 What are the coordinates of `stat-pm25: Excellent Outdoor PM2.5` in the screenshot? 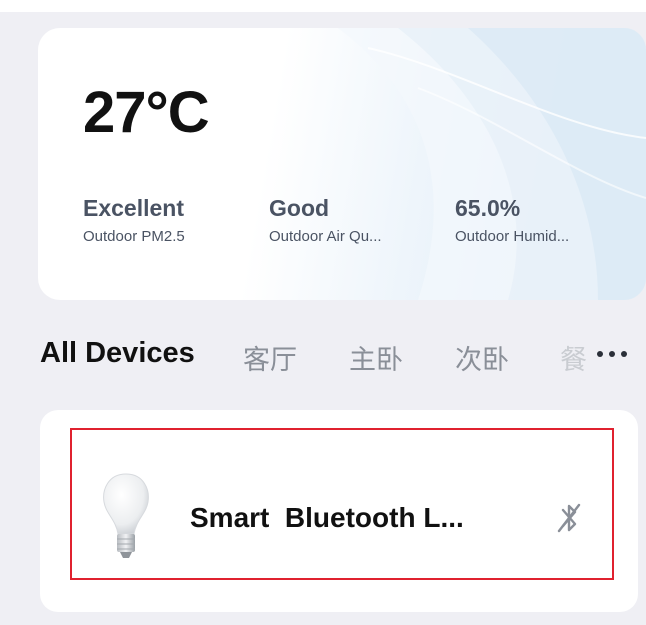 It's located at (173, 220).